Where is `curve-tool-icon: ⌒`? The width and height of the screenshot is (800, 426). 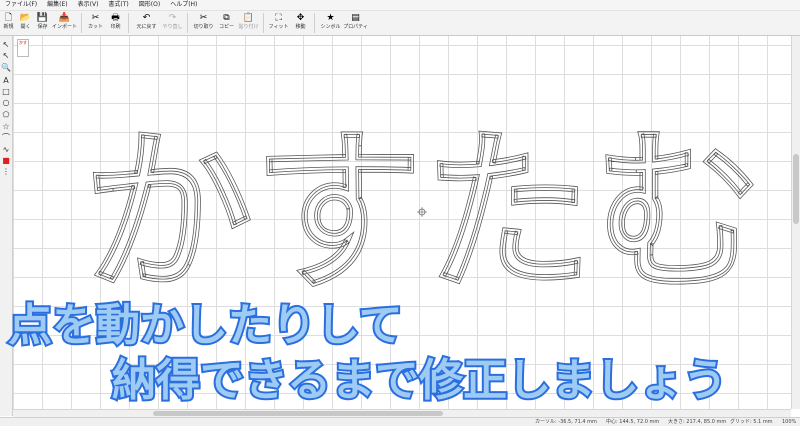 curve-tool-icon: ⌒ is located at coordinates (6, 138).